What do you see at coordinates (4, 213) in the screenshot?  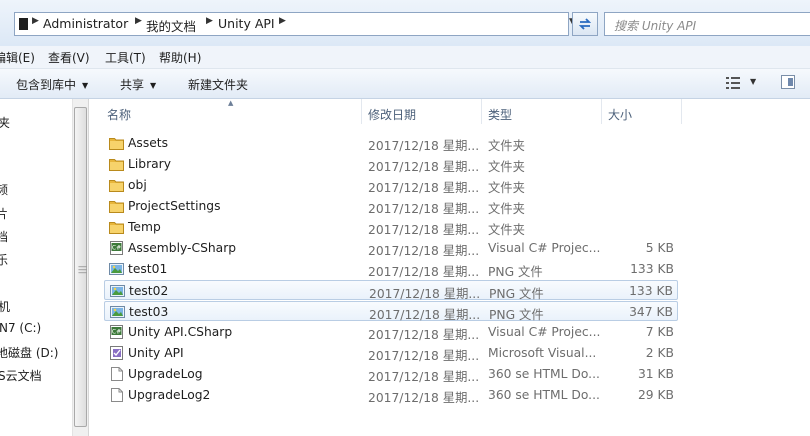 I see `nav-item: 片` at bounding box center [4, 213].